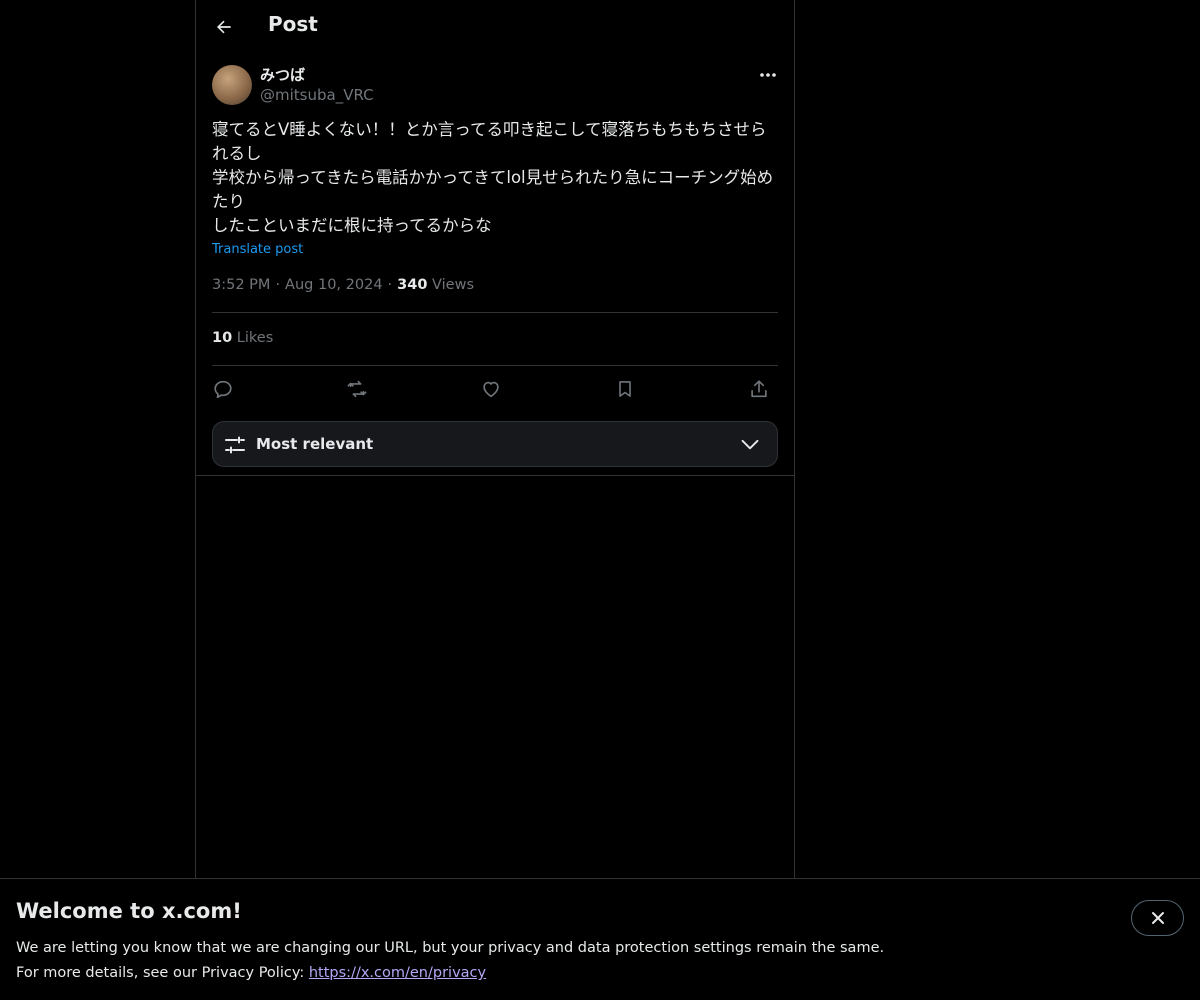  Describe the element at coordinates (282, 74) in the screenshot. I see `author-display-name: みつば` at that location.